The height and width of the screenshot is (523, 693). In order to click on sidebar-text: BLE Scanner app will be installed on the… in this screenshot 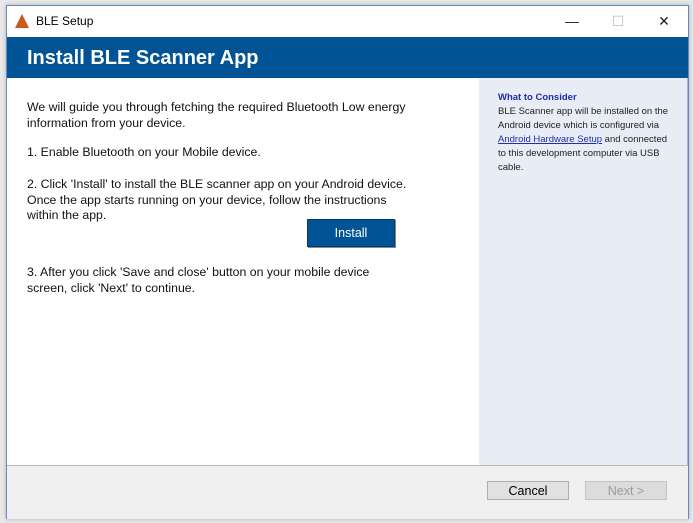, I will do `click(585, 140)`.